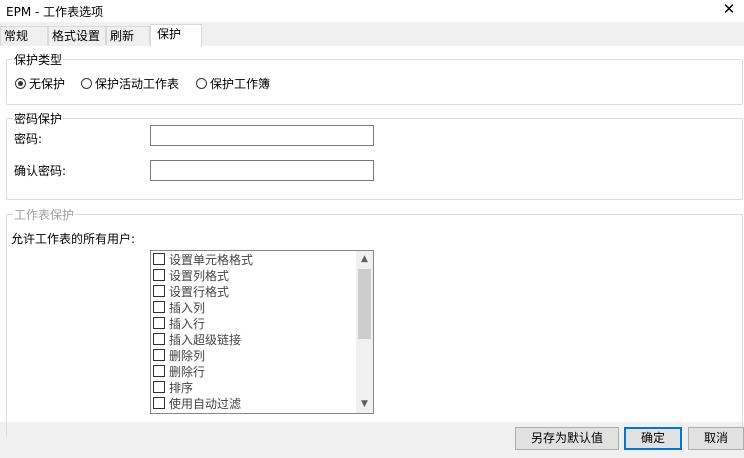 The height and width of the screenshot is (458, 744). Describe the element at coordinates (179, 323) in the screenshot. I see `list-item: 插入行` at that location.